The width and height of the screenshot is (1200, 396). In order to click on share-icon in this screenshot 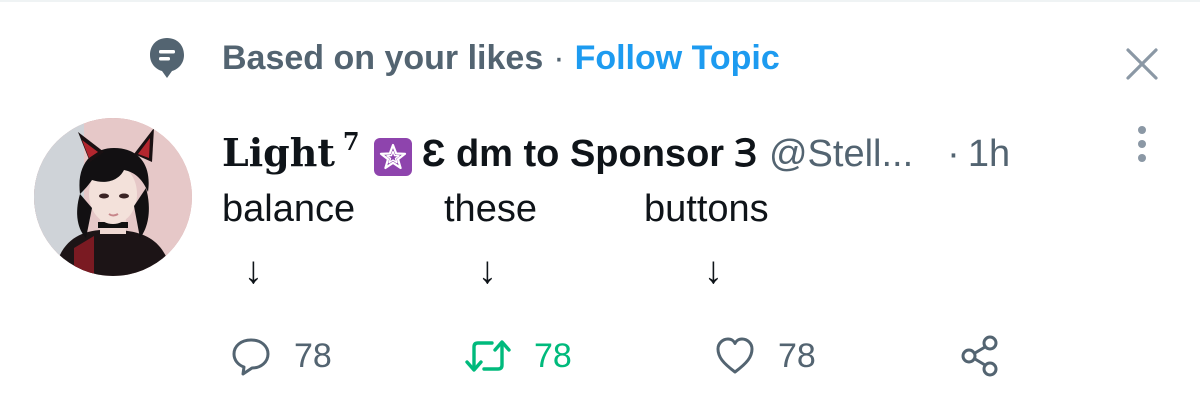, I will do `click(979, 356)`.